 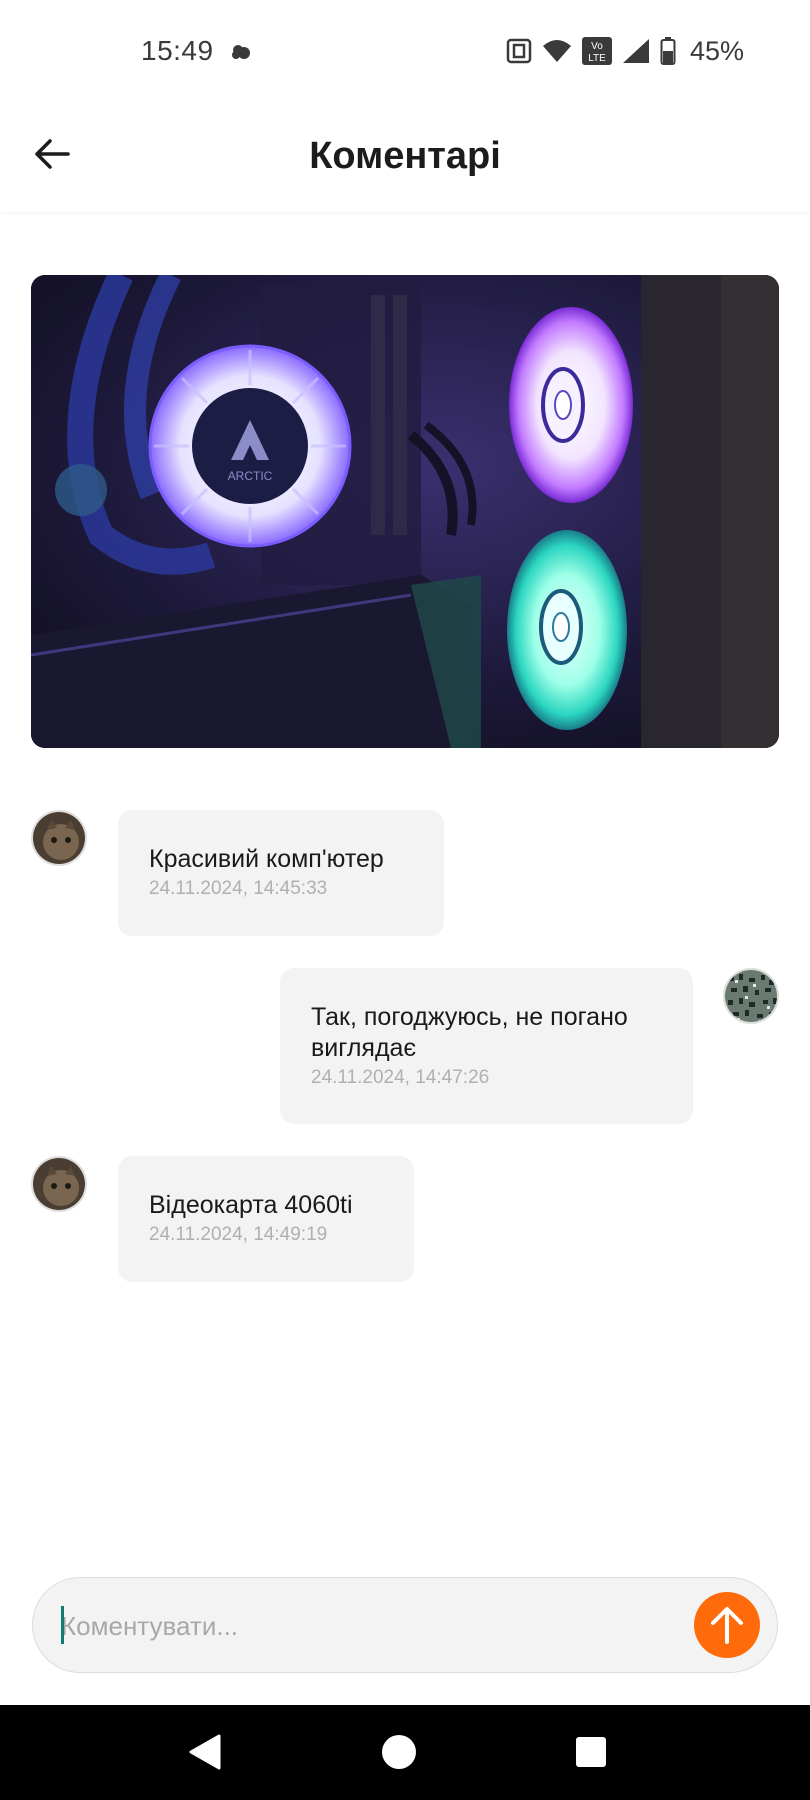 I want to click on comment-bubble: Відеокарта 4060ti 24.11.2024, 14:49:19, so click(x=266, y=1219).